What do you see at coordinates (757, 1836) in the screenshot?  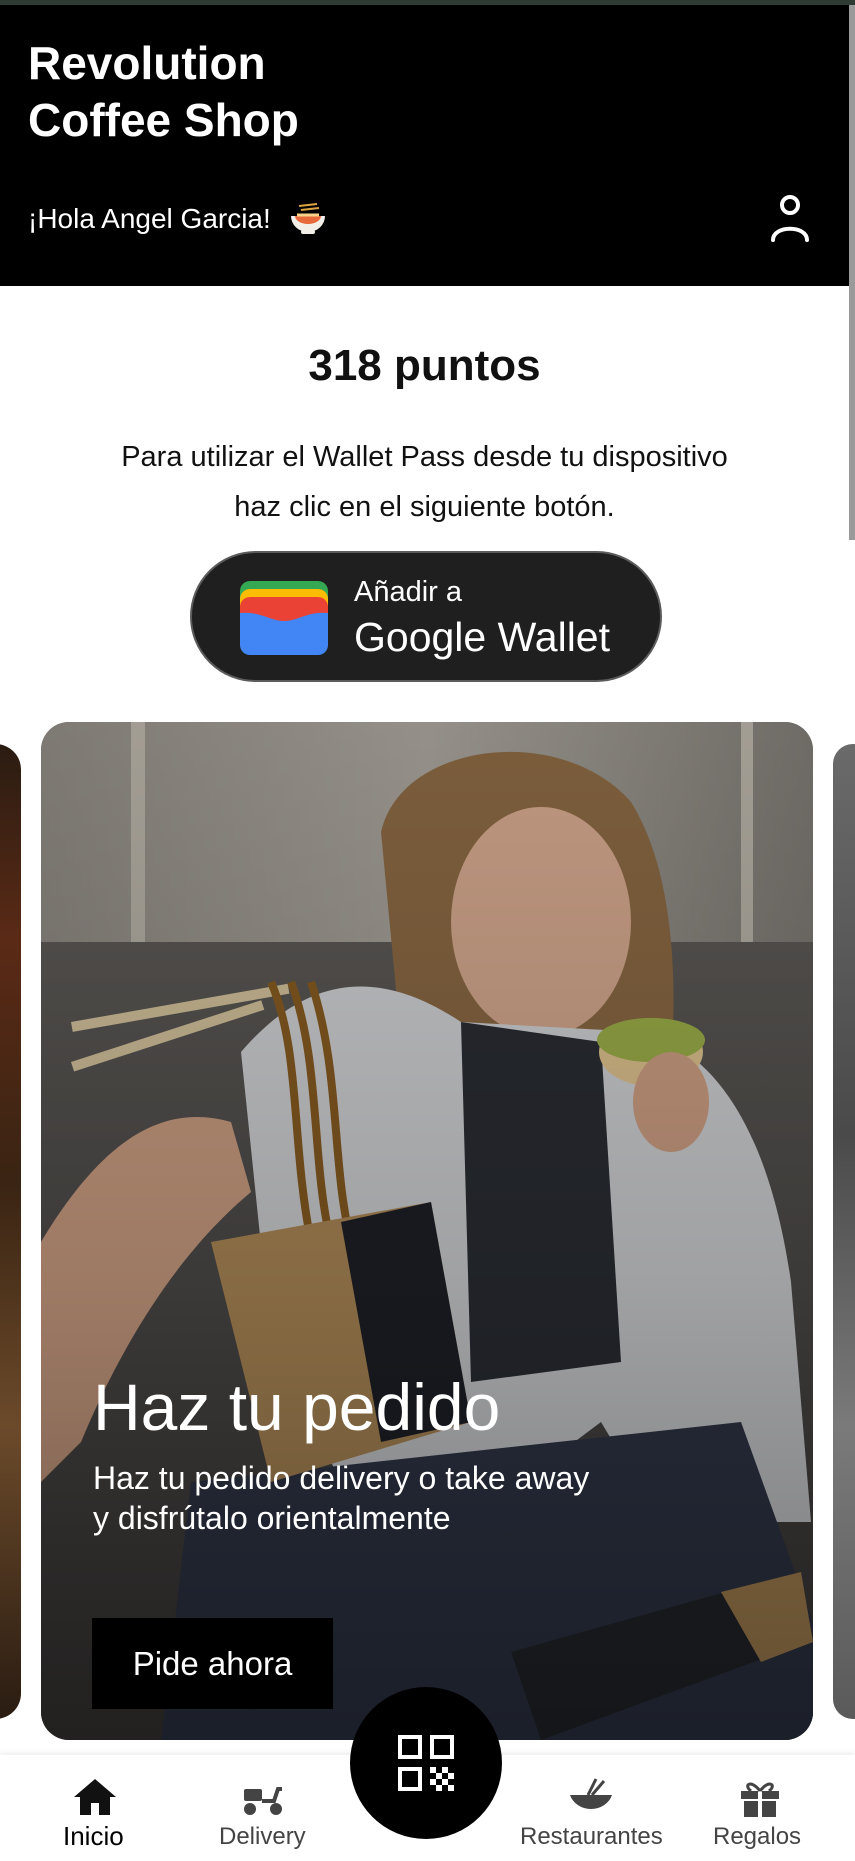 I see `nav-label-regalos: Regalos` at bounding box center [757, 1836].